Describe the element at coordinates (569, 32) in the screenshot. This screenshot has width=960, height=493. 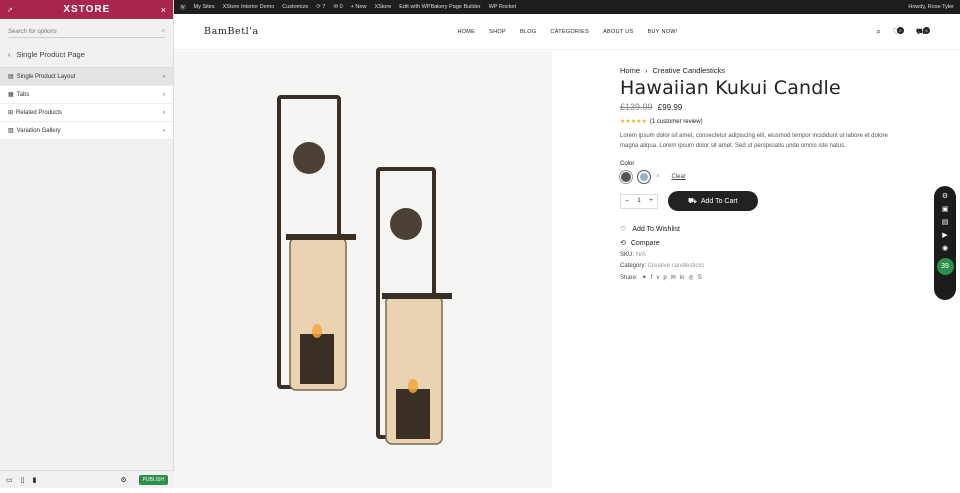
I see `menu-item: CATEGORIES` at that location.